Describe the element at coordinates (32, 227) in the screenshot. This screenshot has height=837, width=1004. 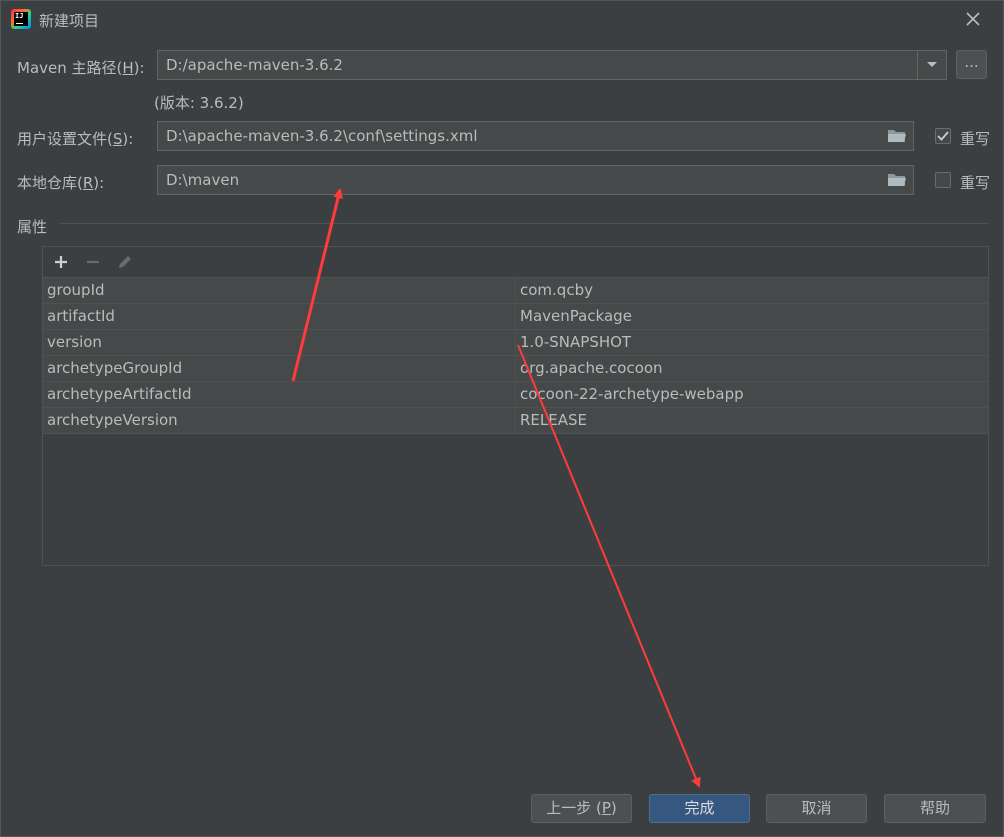
I see `properties-section-title: 属性` at that location.